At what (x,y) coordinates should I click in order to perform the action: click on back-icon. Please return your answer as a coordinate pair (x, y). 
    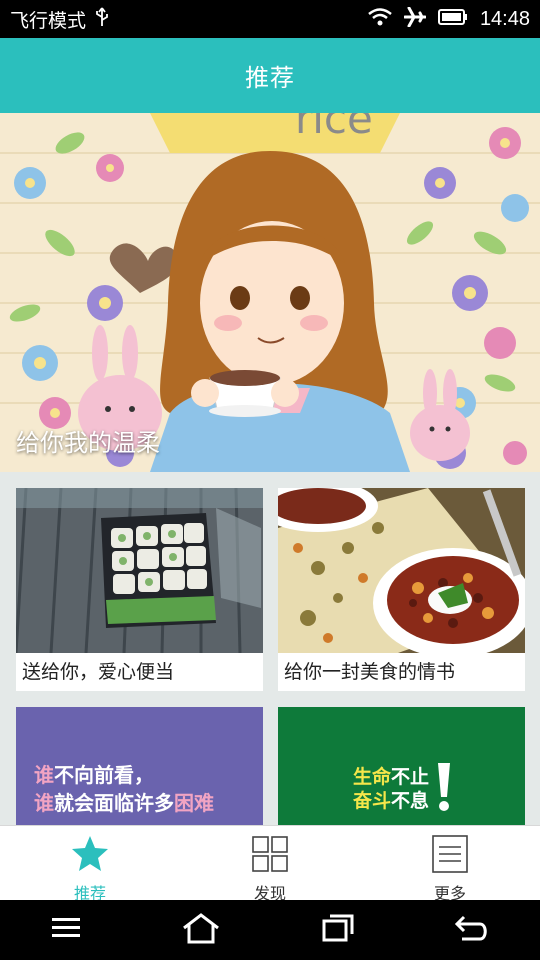
    Looking at the image, I should click on (472, 930).